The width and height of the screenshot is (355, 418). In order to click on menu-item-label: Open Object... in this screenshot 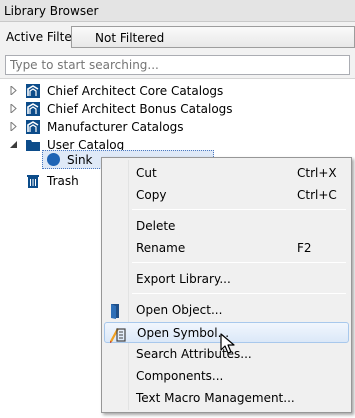, I will do `click(179, 310)`.